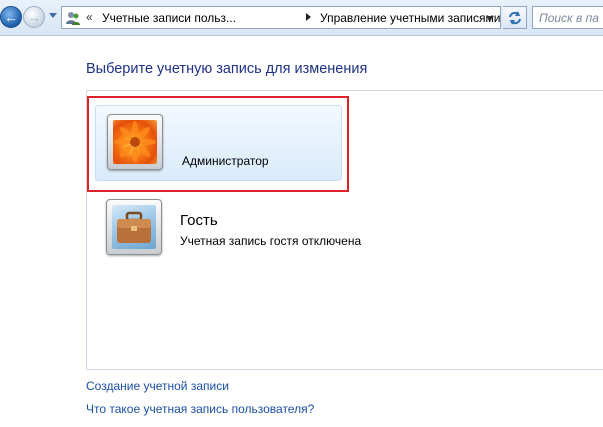 The height and width of the screenshot is (427, 603). What do you see at coordinates (73, 18) in the screenshot?
I see `user-accounts-icon` at bounding box center [73, 18].